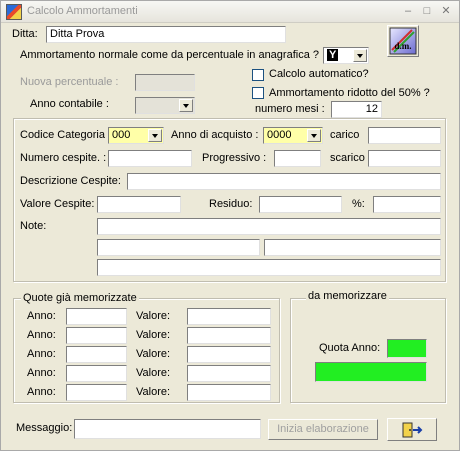  I want to click on logo-text: d.m., so click(402, 46).